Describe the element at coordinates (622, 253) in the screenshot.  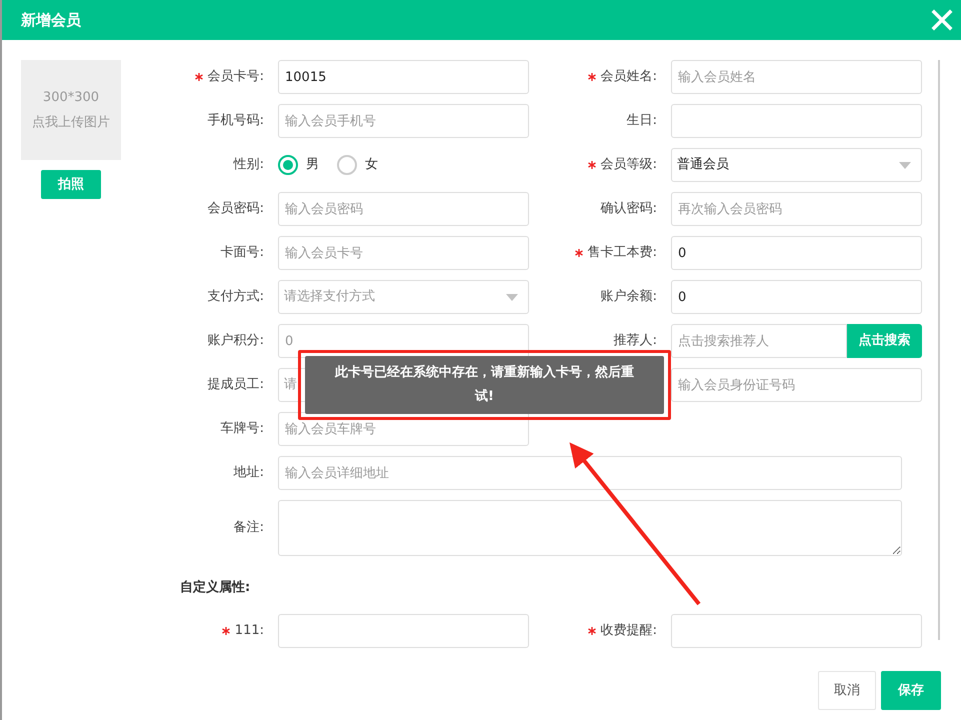
I see `field-label: 售卡工本费:` at that location.